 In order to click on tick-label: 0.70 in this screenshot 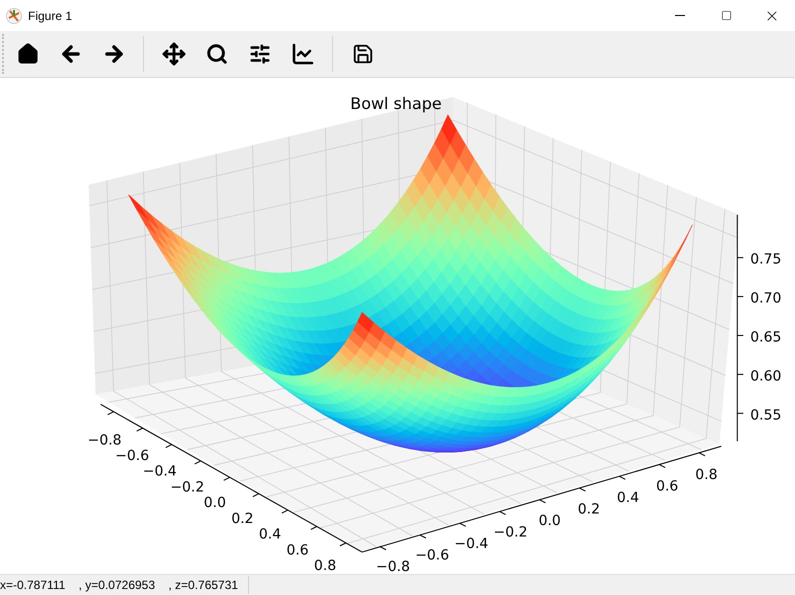, I will do `click(766, 298)`.